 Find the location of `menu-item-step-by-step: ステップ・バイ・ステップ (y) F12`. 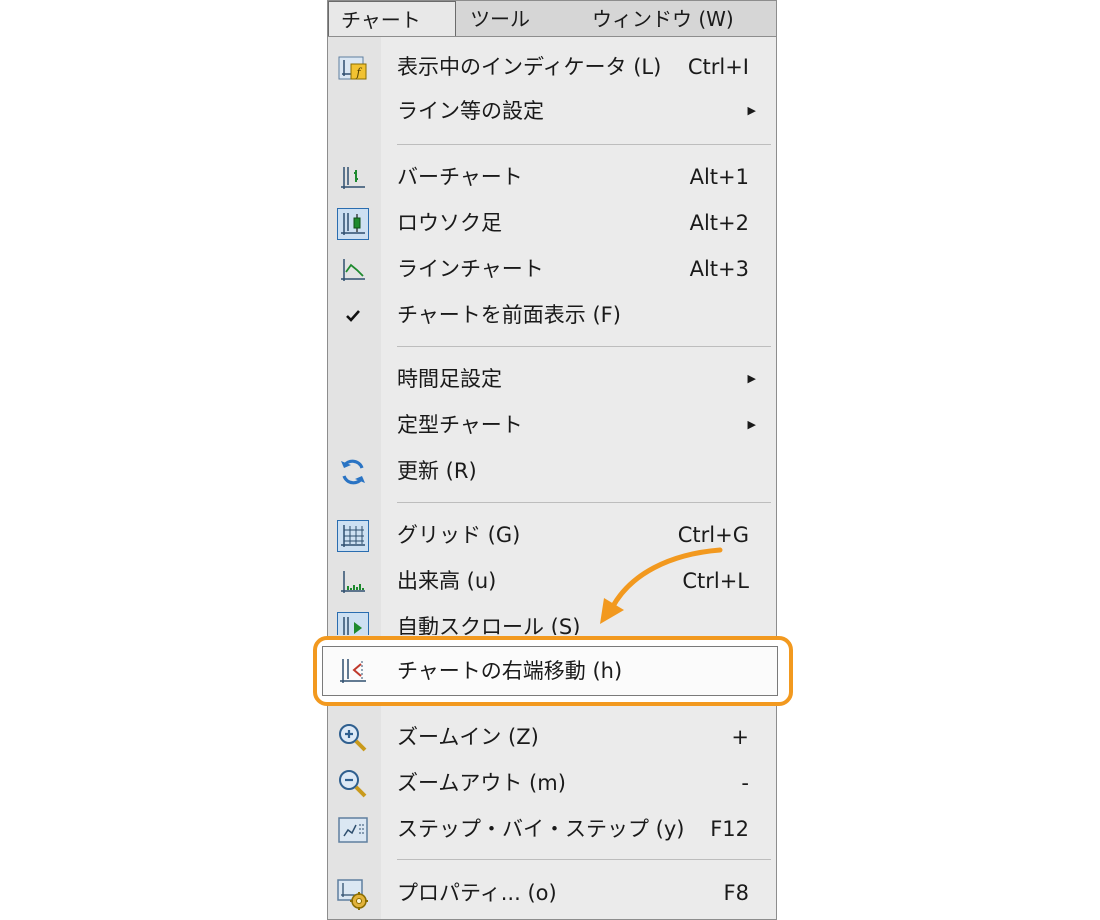

menu-item-step-by-step: ステップ・バイ・ステップ (y) F12 is located at coordinates (552, 829).